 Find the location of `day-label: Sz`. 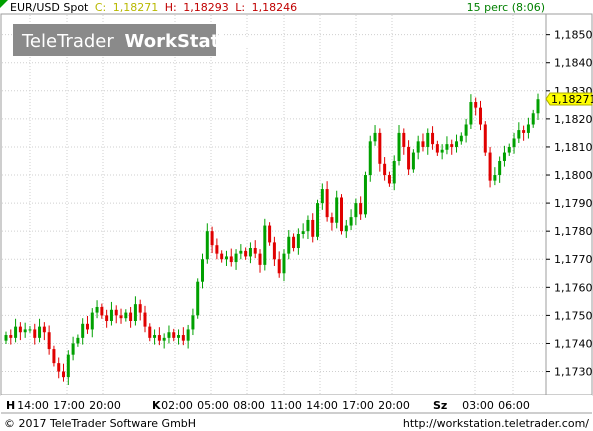

day-label: Sz is located at coordinates (440, 405).